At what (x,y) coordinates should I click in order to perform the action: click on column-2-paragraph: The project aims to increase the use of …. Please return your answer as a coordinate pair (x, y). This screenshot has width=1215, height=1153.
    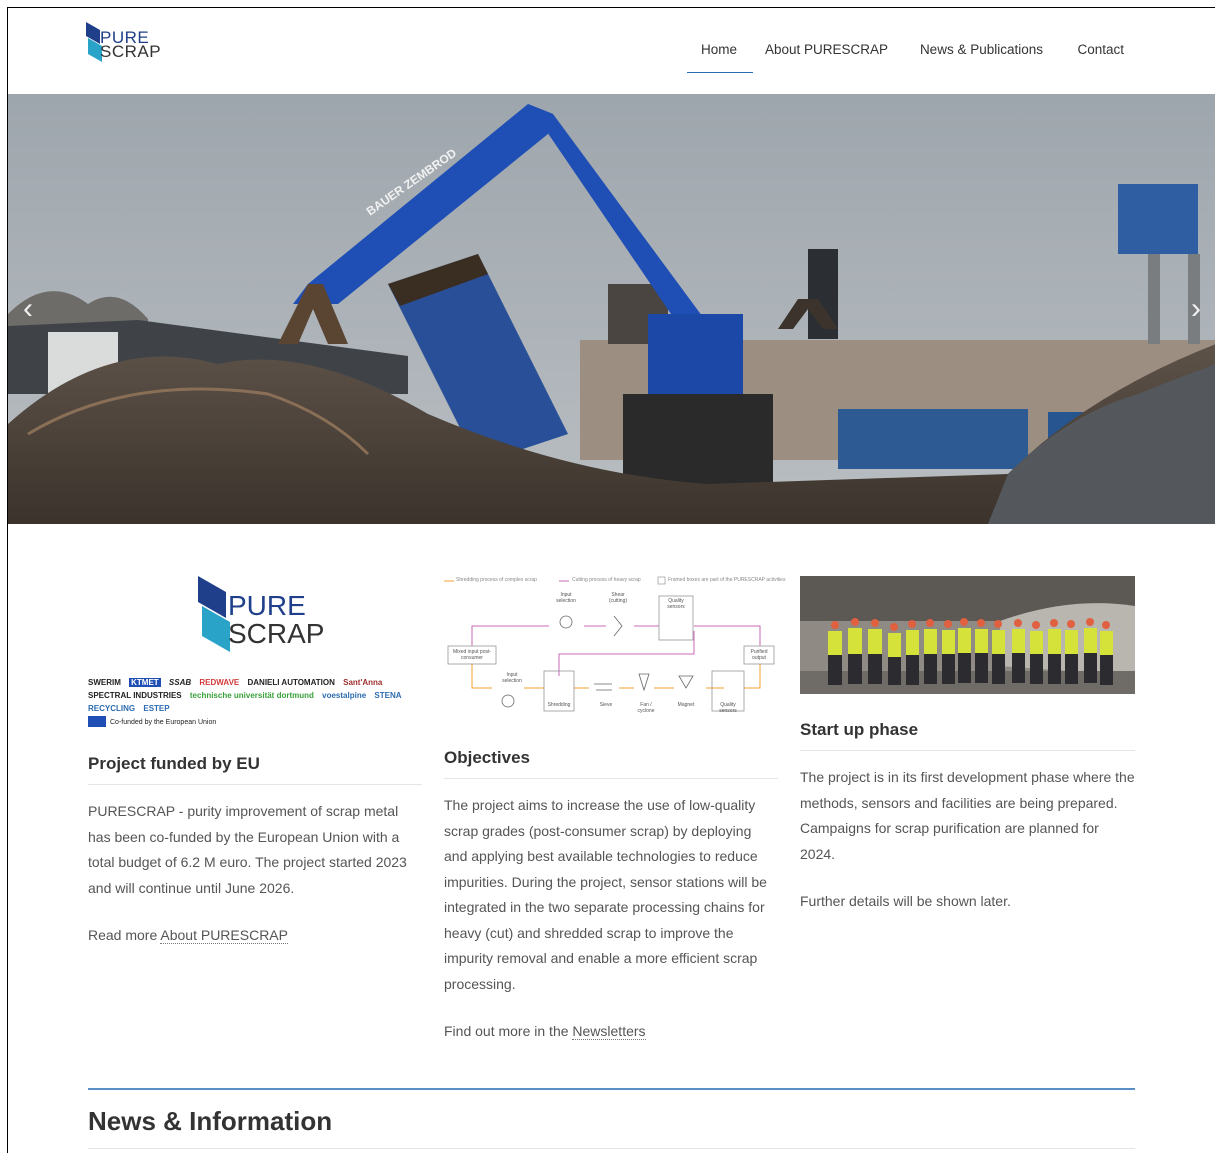
    Looking at the image, I should click on (605, 894).